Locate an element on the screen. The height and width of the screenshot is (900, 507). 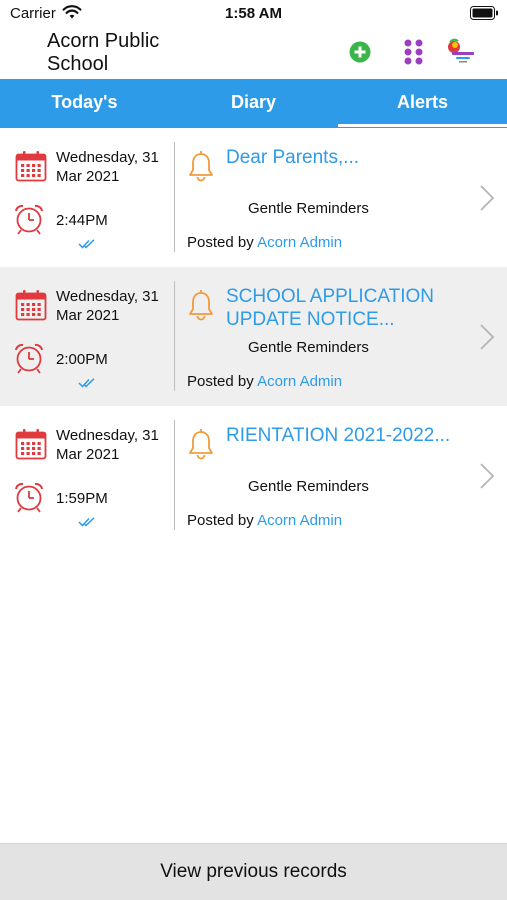
tab-bar: Today's Diary Alerts is located at coordinates (253, 103).